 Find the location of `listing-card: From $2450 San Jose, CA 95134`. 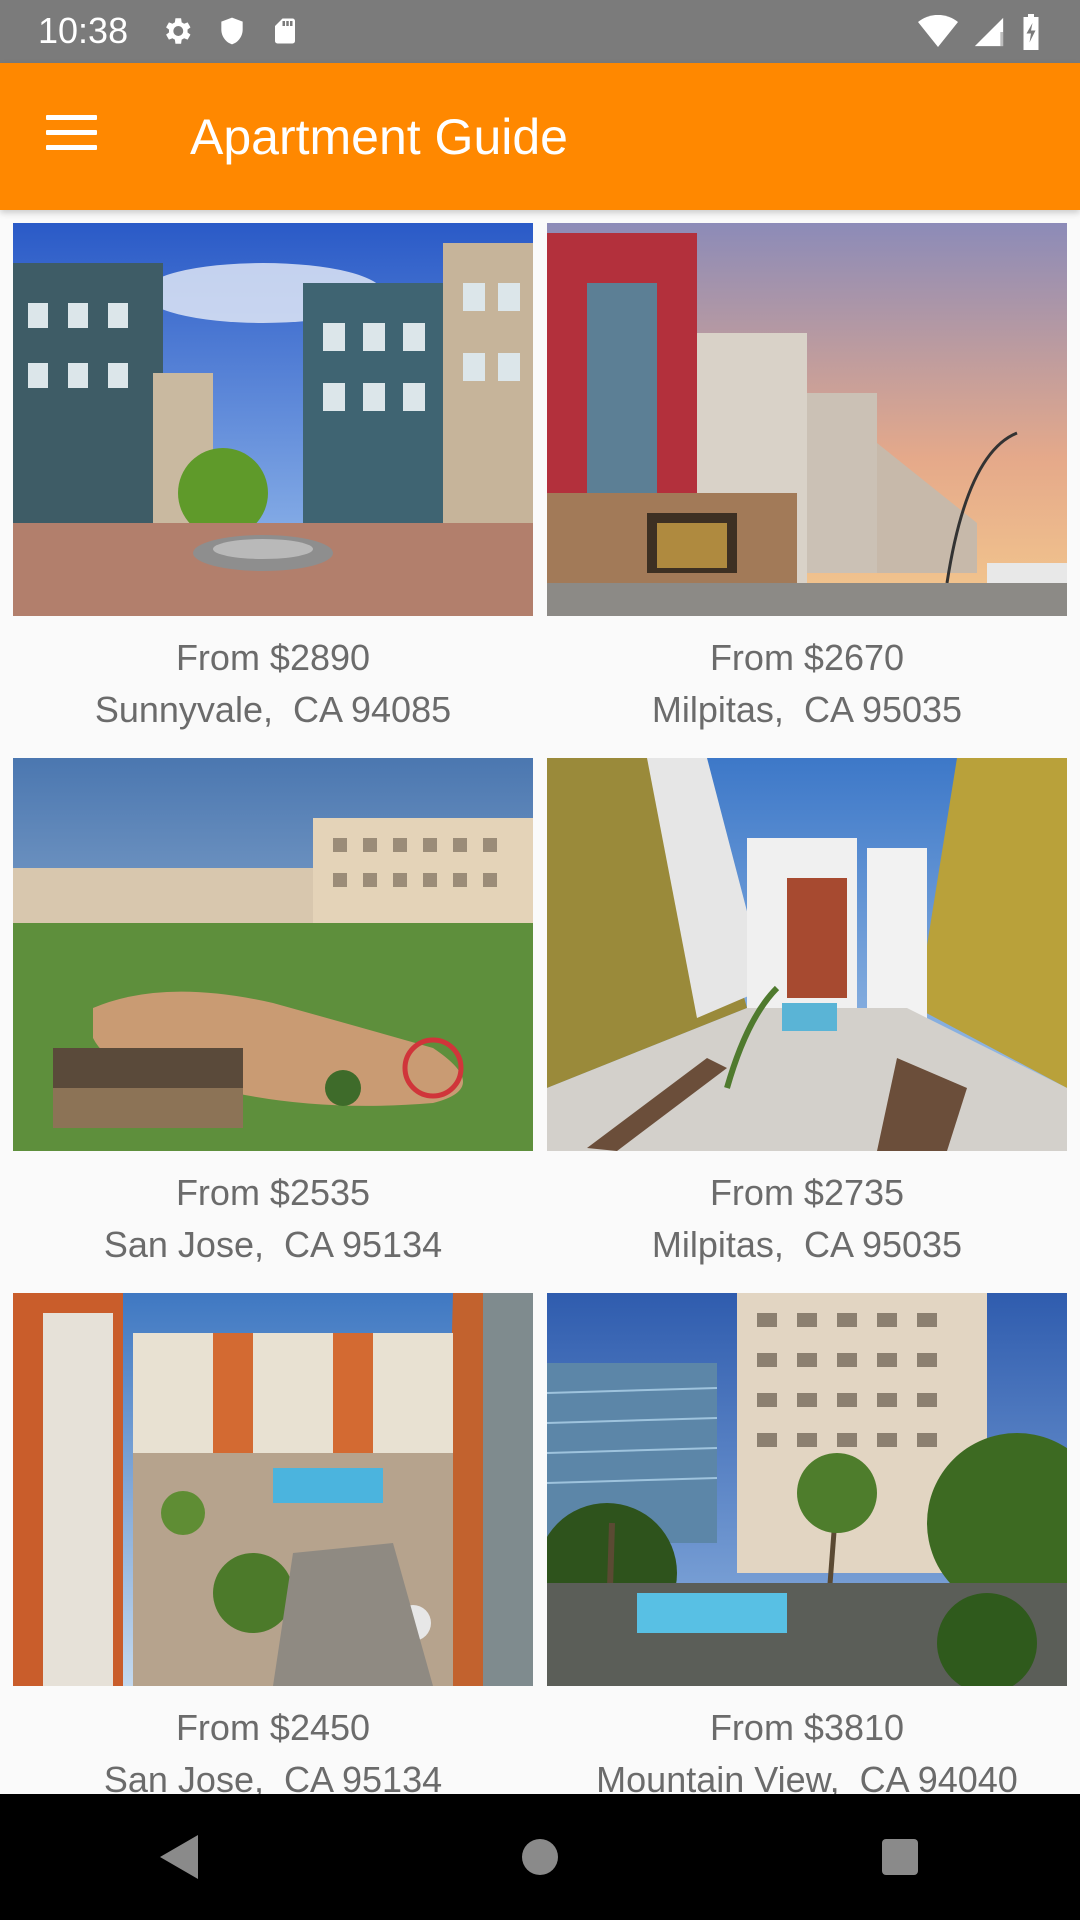

listing-card: From $2450 San Jose, CA 95134 is located at coordinates (273, 1560).